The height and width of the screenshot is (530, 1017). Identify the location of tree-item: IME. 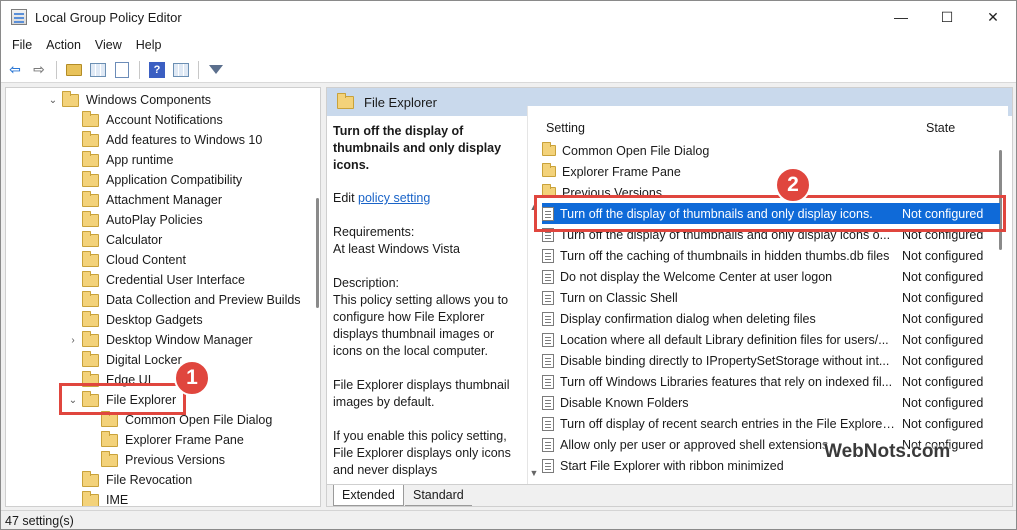
(105, 498).